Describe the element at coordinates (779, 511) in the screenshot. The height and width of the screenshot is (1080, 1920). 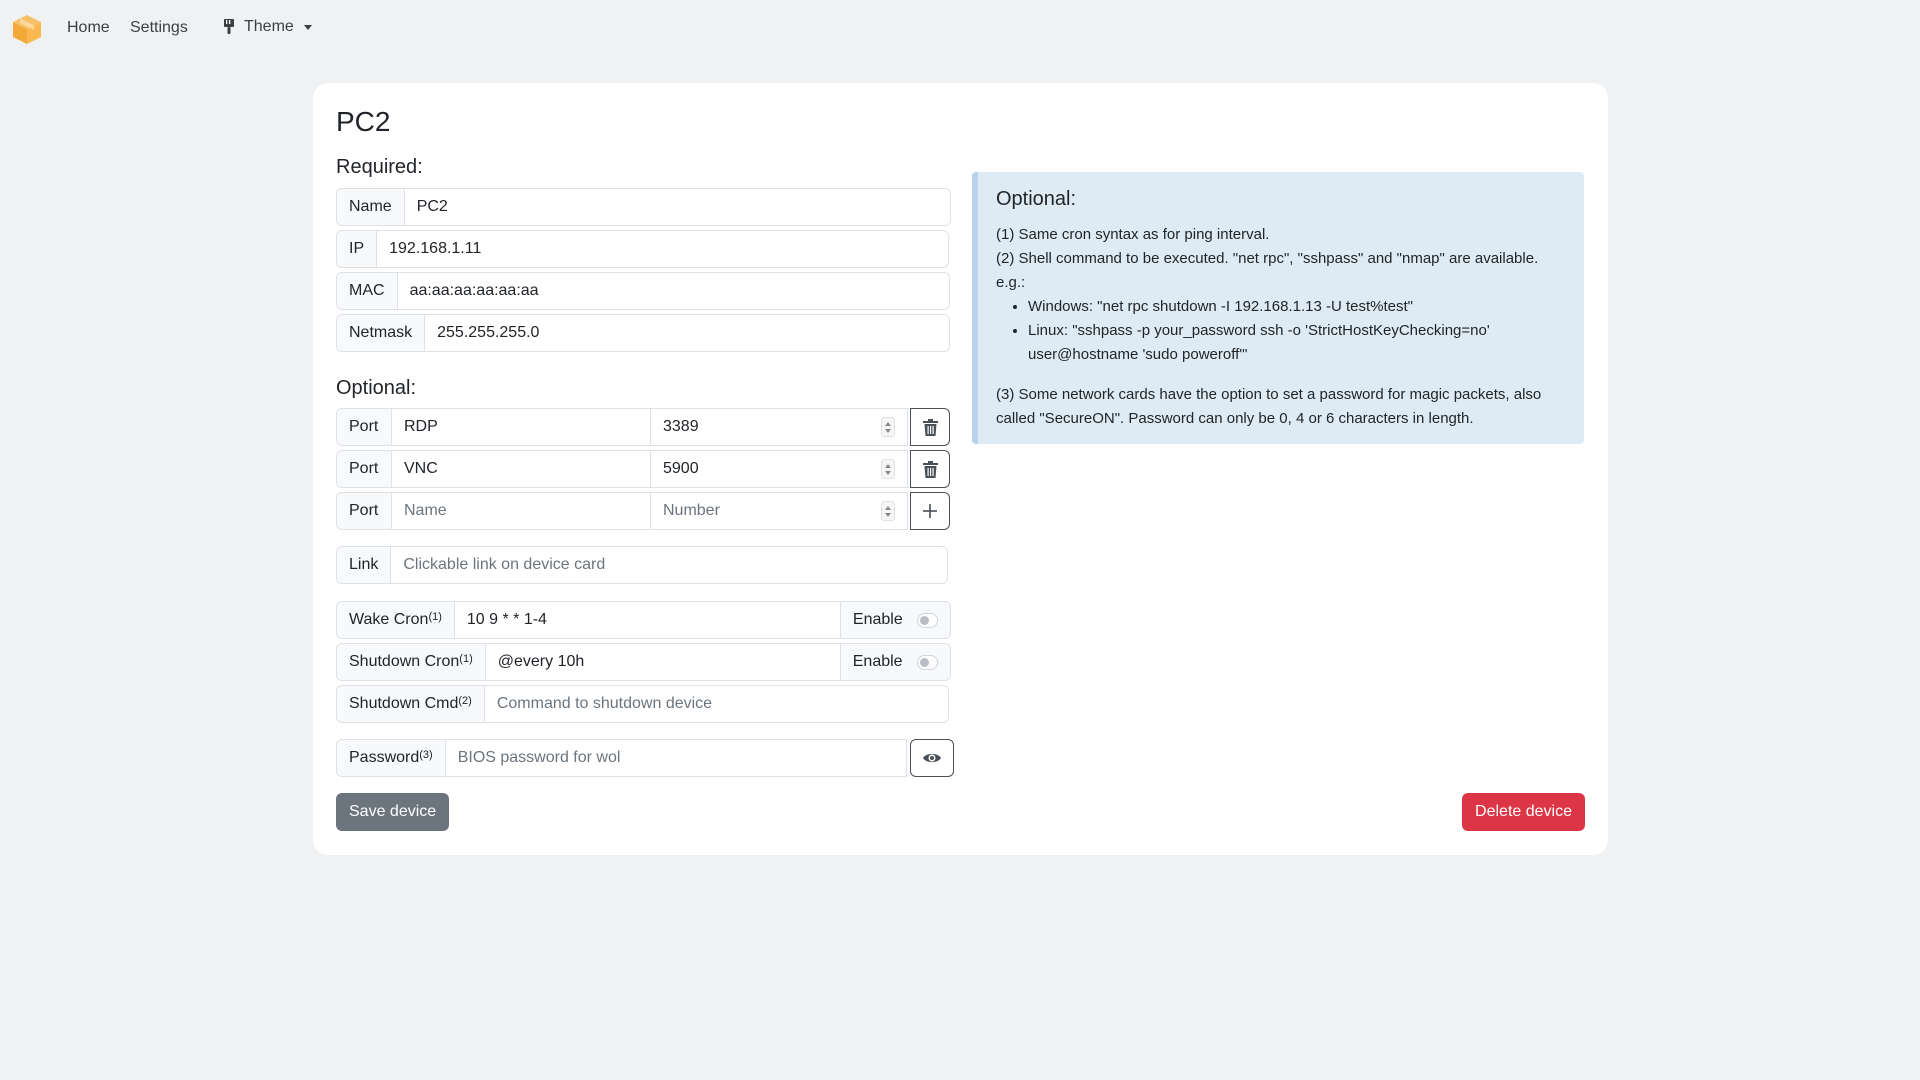
I see `port-number-input: Number` at that location.